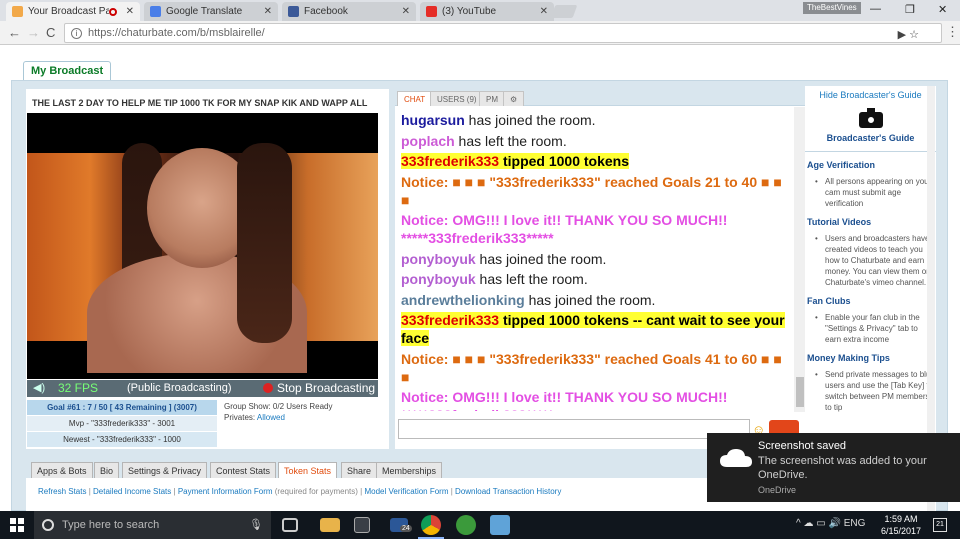  What do you see at coordinates (431, 525) in the screenshot?
I see `chrome-icon` at bounding box center [431, 525].